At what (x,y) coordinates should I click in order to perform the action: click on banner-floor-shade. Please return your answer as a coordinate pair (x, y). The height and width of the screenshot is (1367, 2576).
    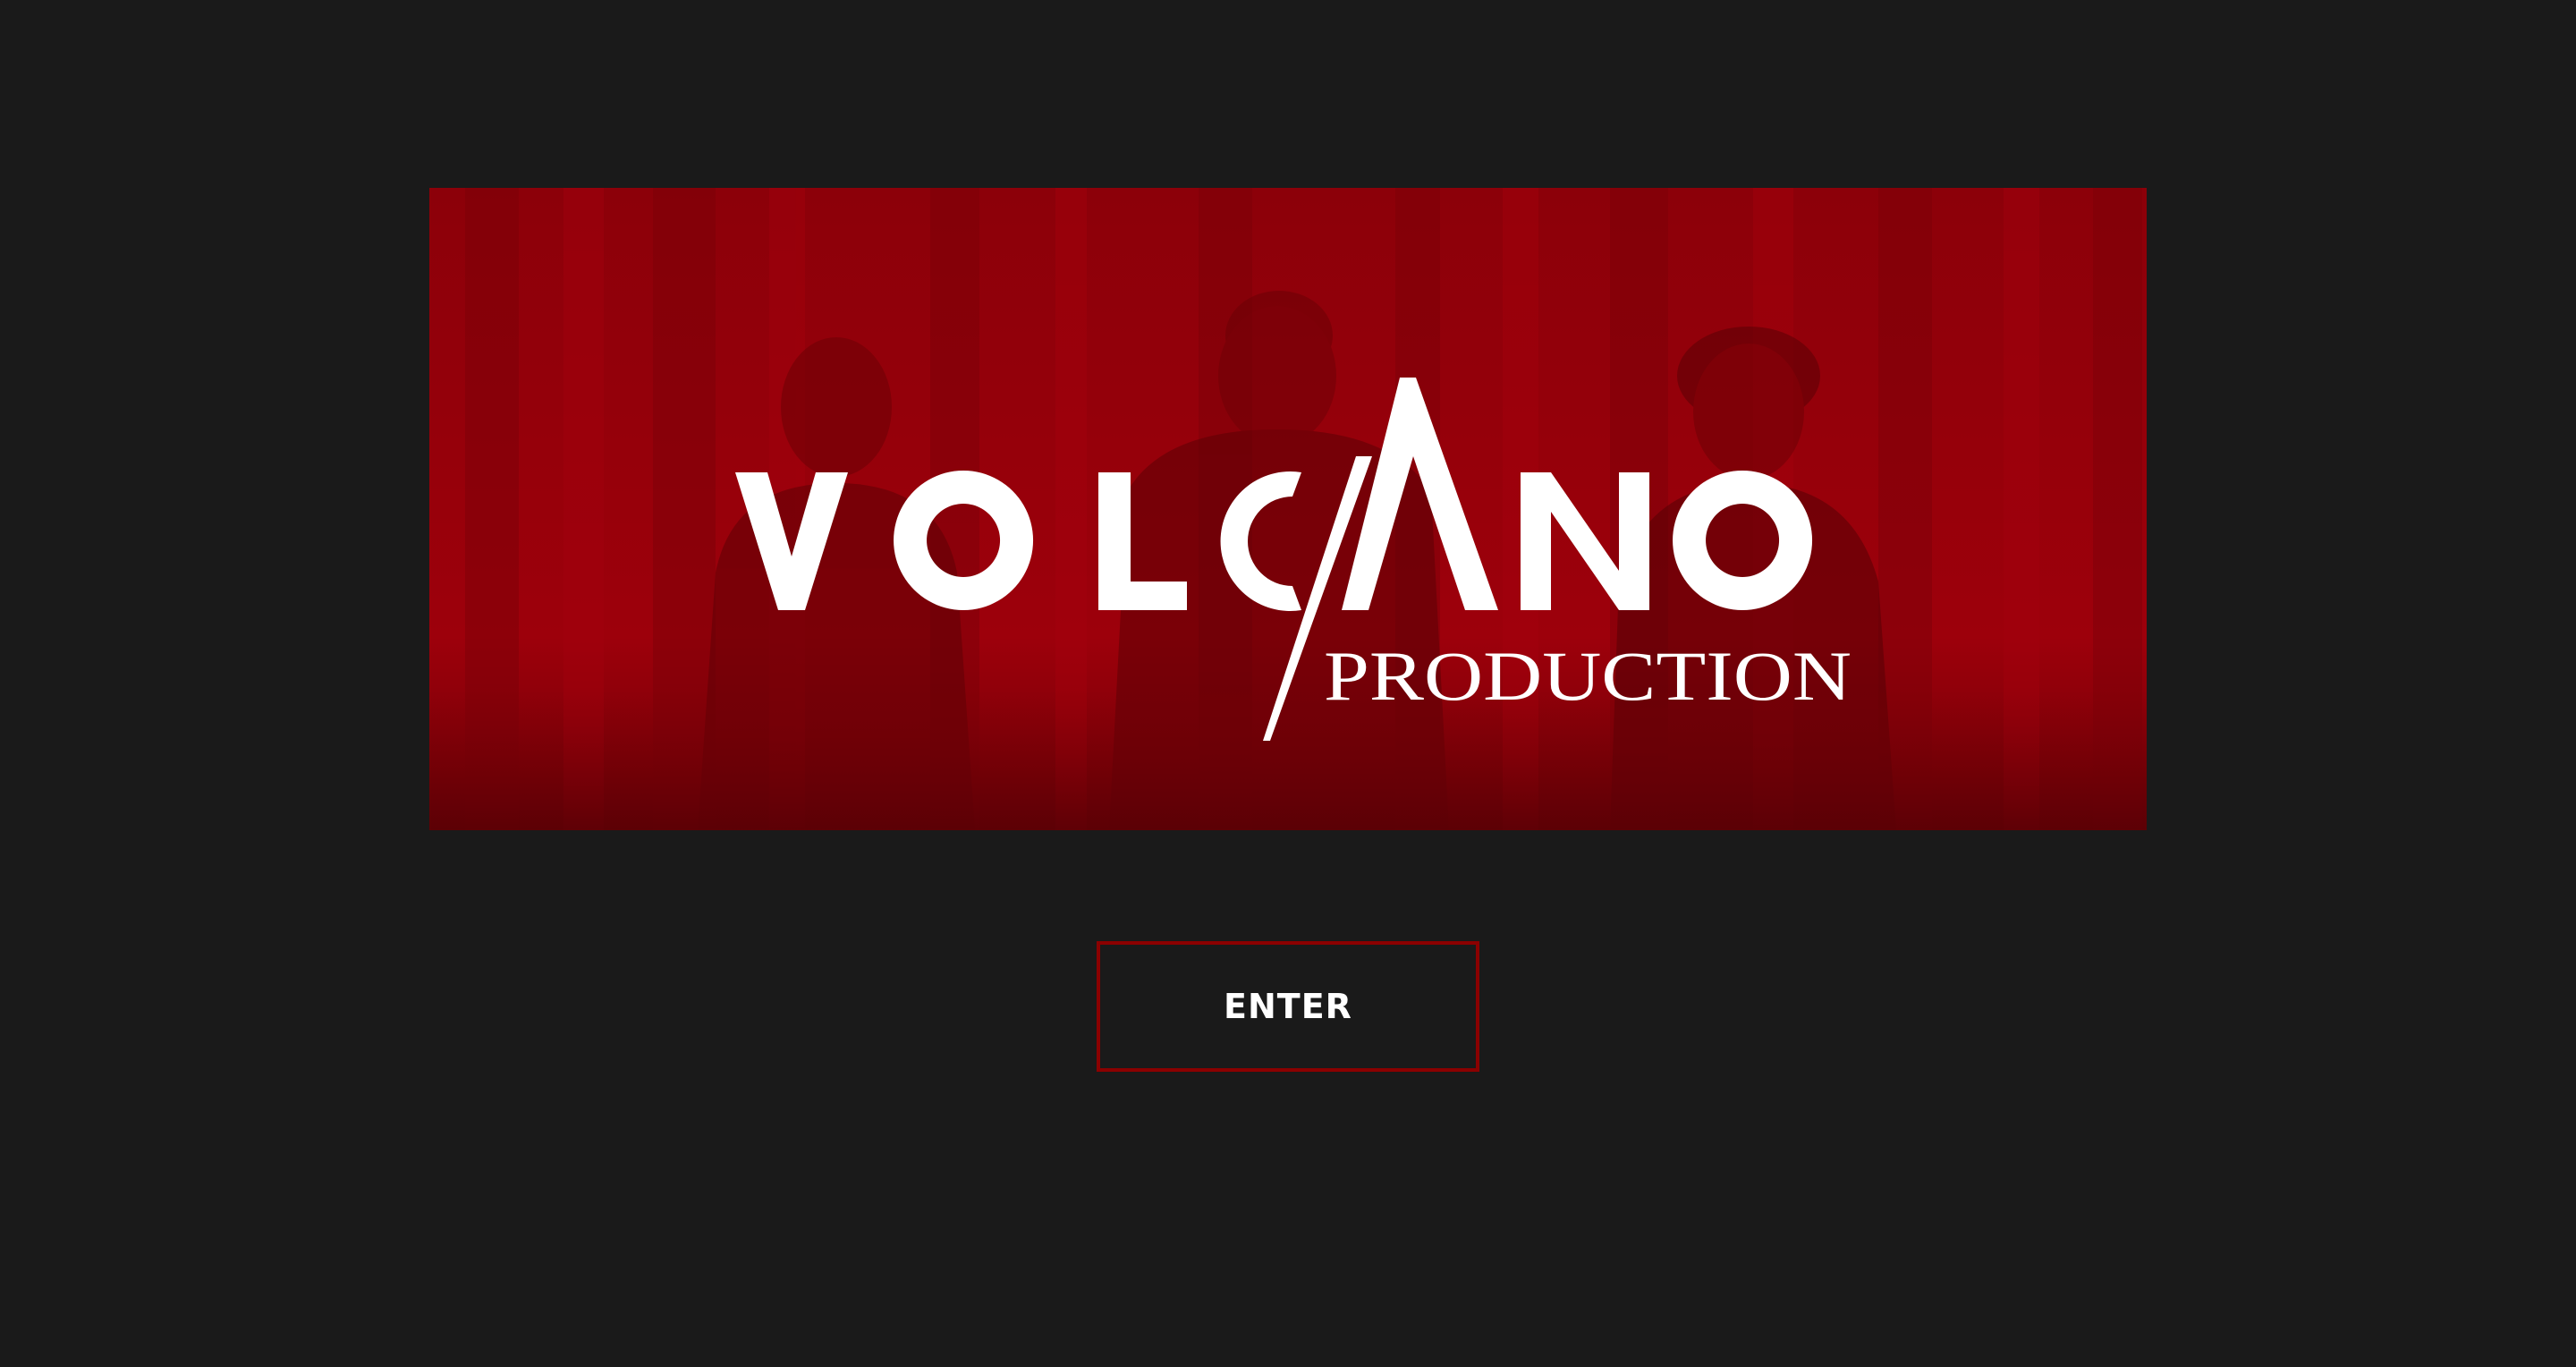
    Looking at the image, I should click on (1288, 760).